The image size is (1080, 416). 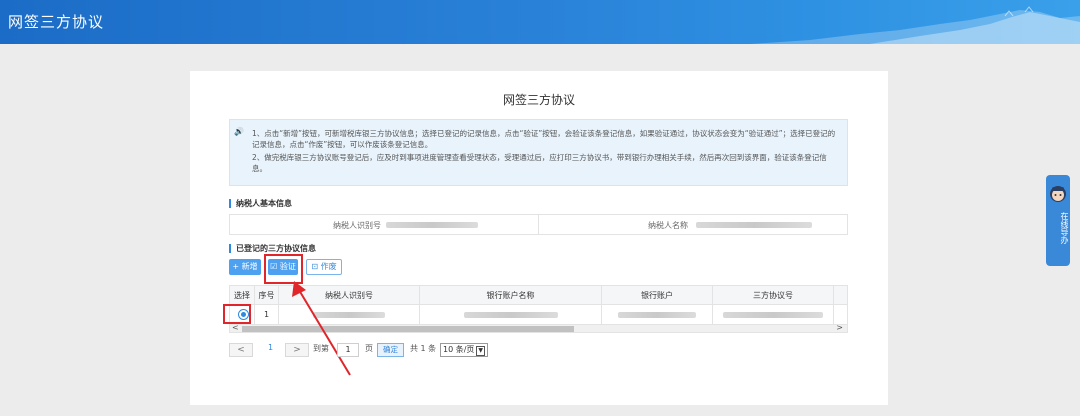 What do you see at coordinates (239, 131) in the screenshot?
I see `speaker-icon: 🔊` at bounding box center [239, 131].